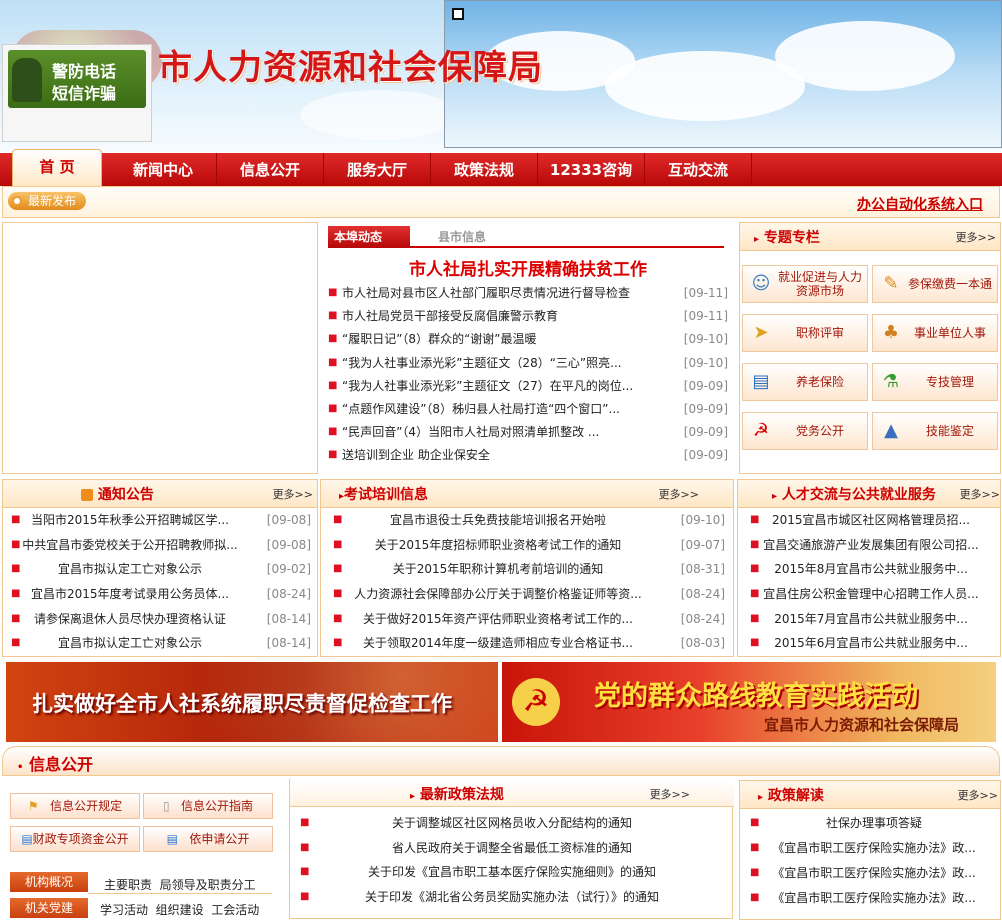 This screenshot has width=1002, height=920. I want to click on news-item: ■ 市人社局对县市区人社部门履职尽责情况进行督导检查 [09-11], so click(528, 292).